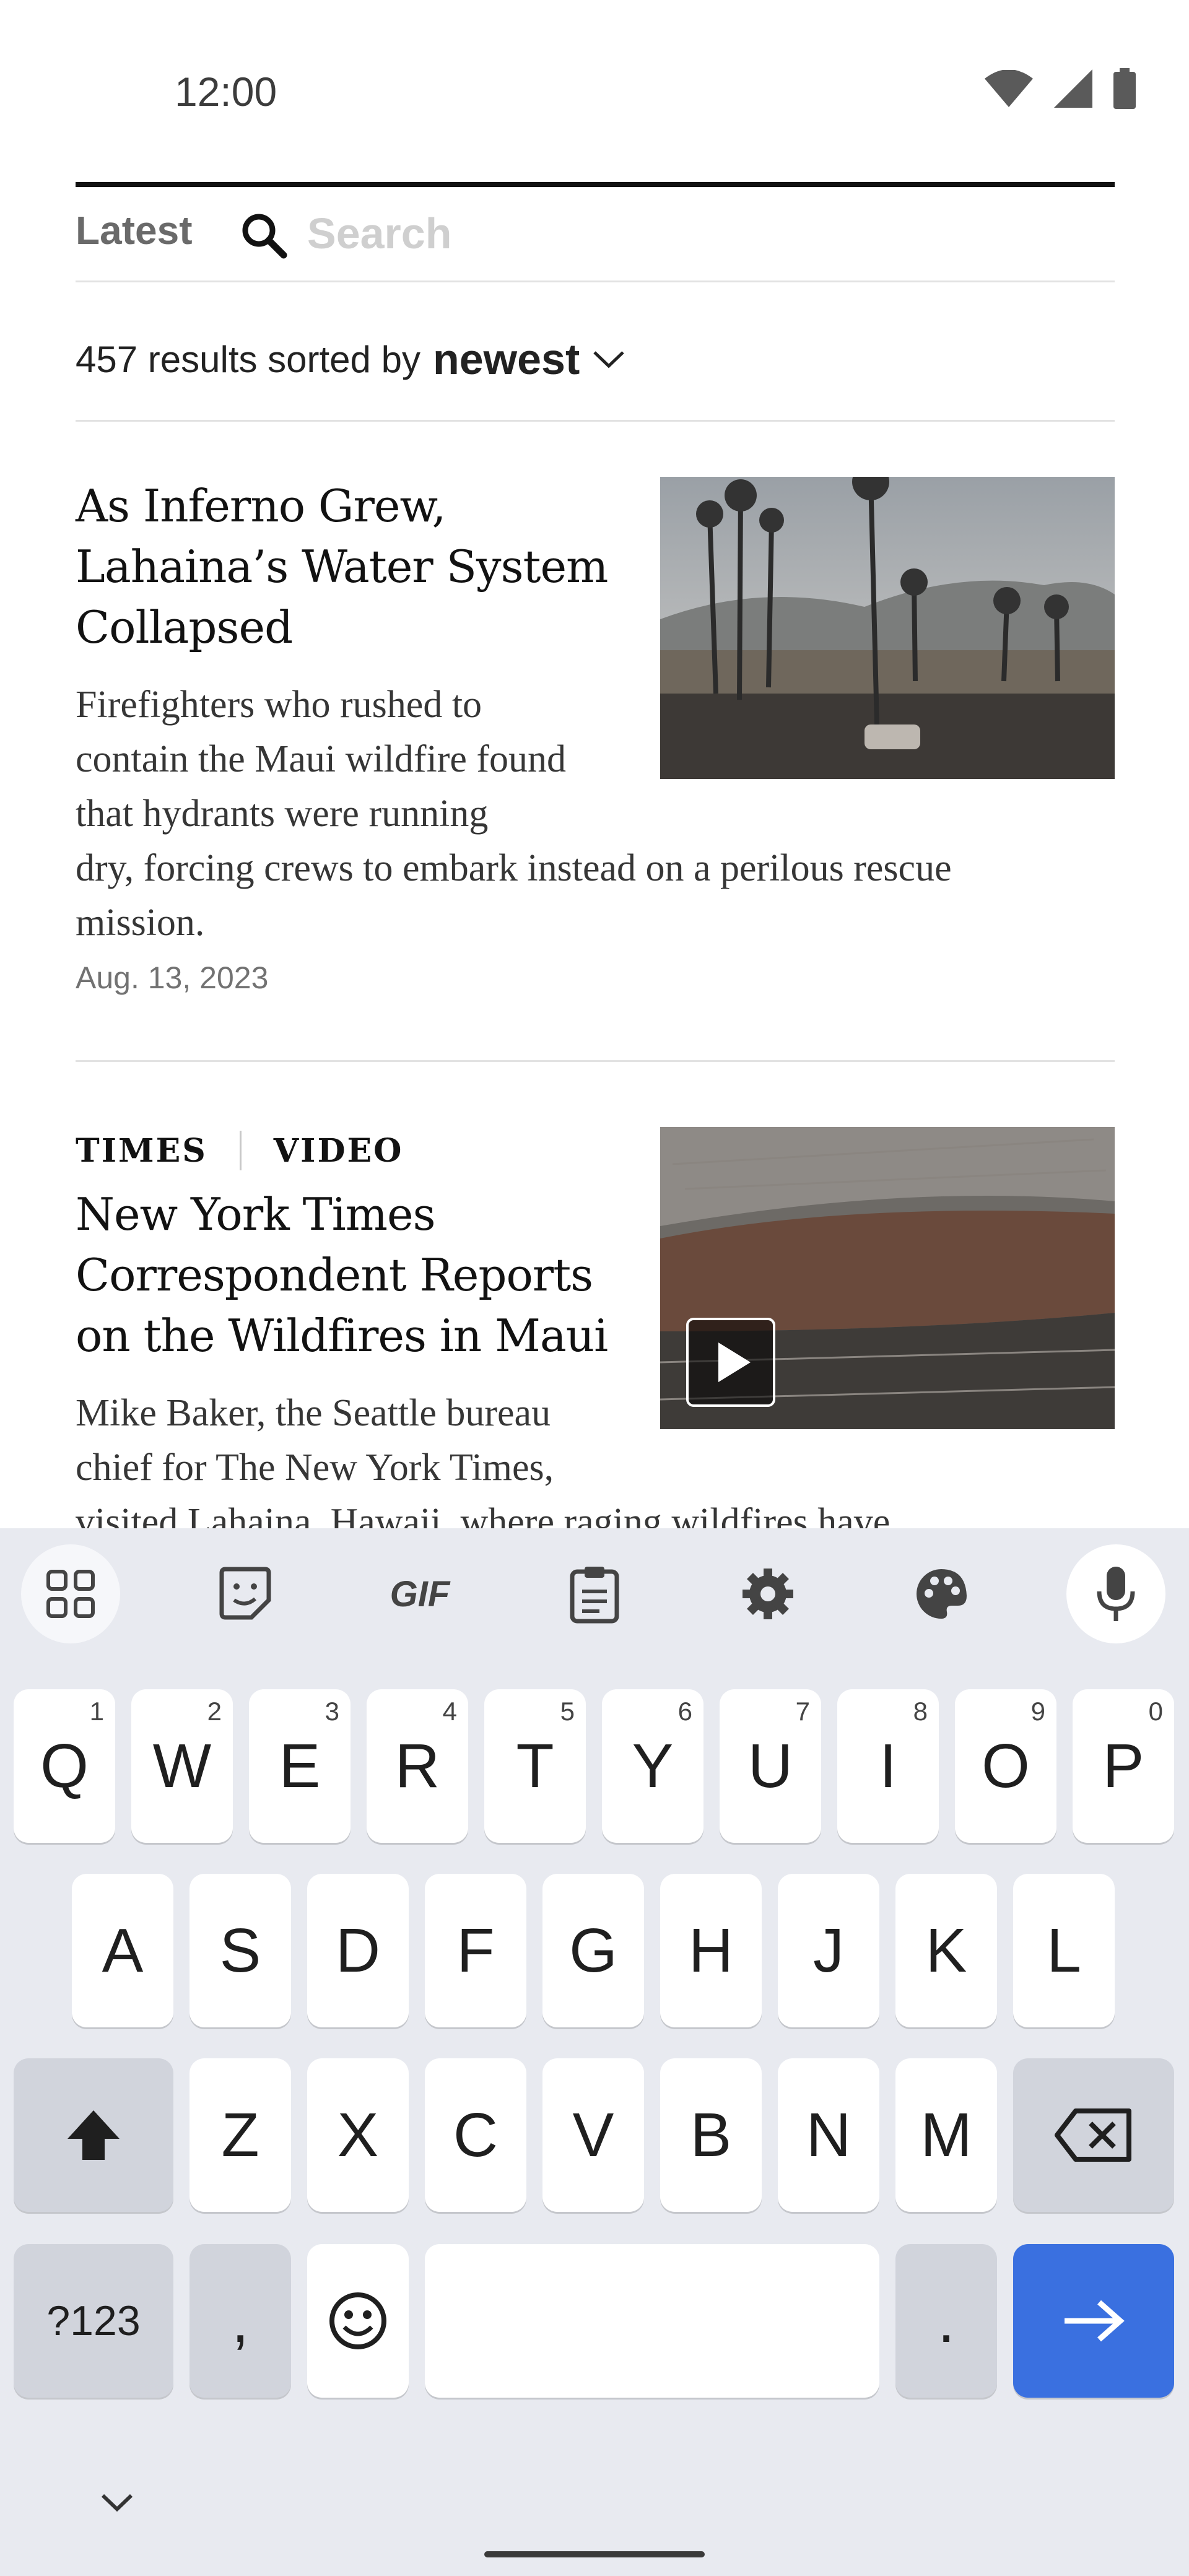  Describe the element at coordinates (214, 1712) in the screenshot. I see `key-hint: 2` at that location.